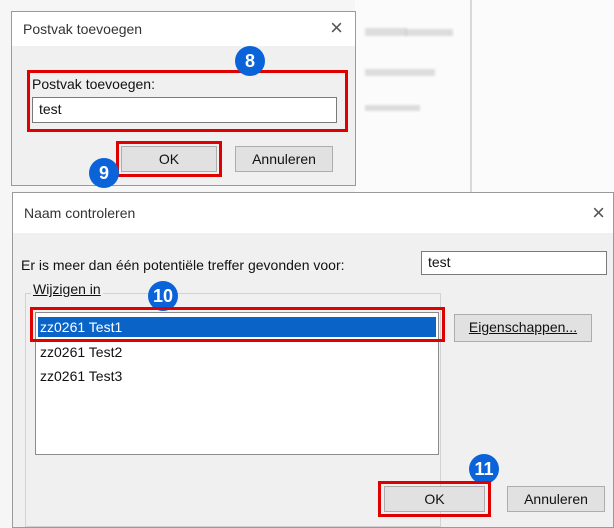 The width and height of the screenshot is (614, 528). What do you see at coordinates (471, 96) in the screenshot?
I see `background-divider` at bounding box center [471, 96].